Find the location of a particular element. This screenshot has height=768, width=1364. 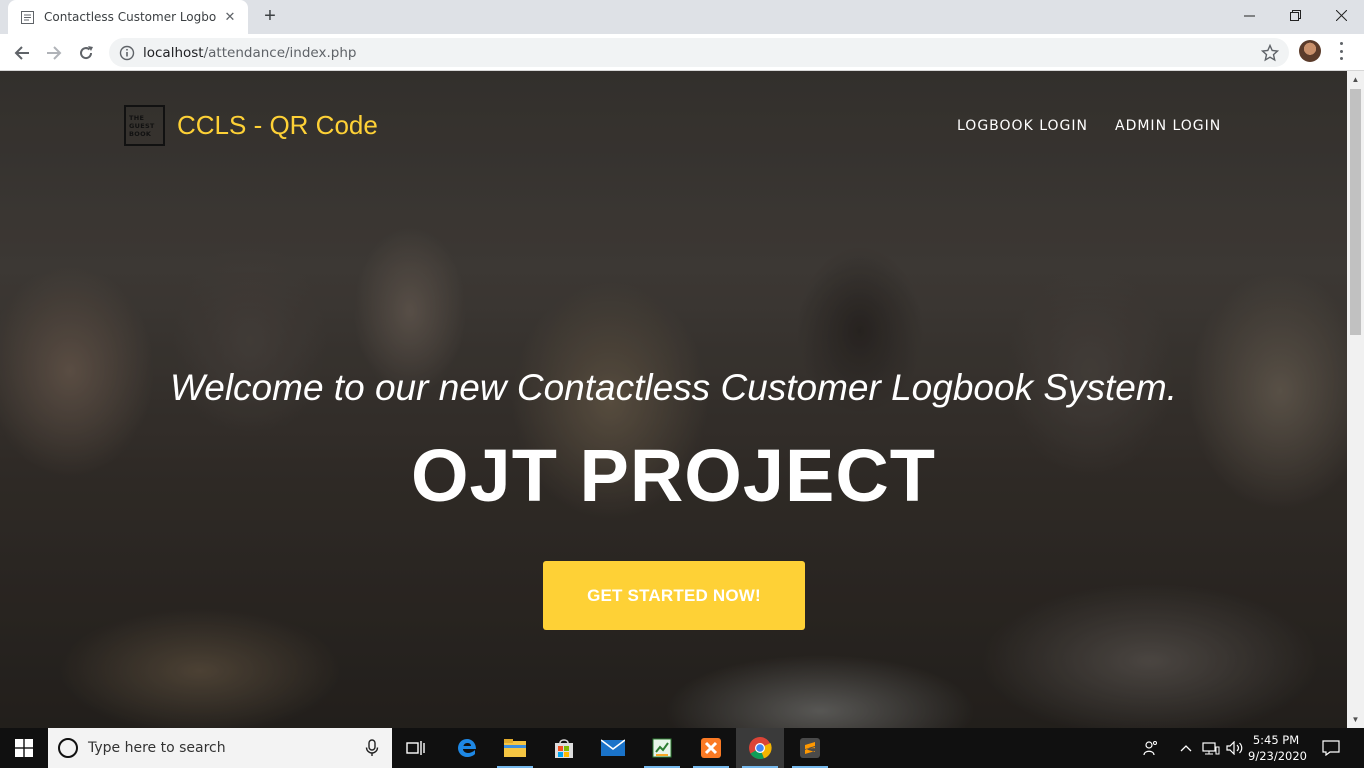

browser-tab: Contactless Customer Logbook S ✕ is located at coordinates (128, 17).